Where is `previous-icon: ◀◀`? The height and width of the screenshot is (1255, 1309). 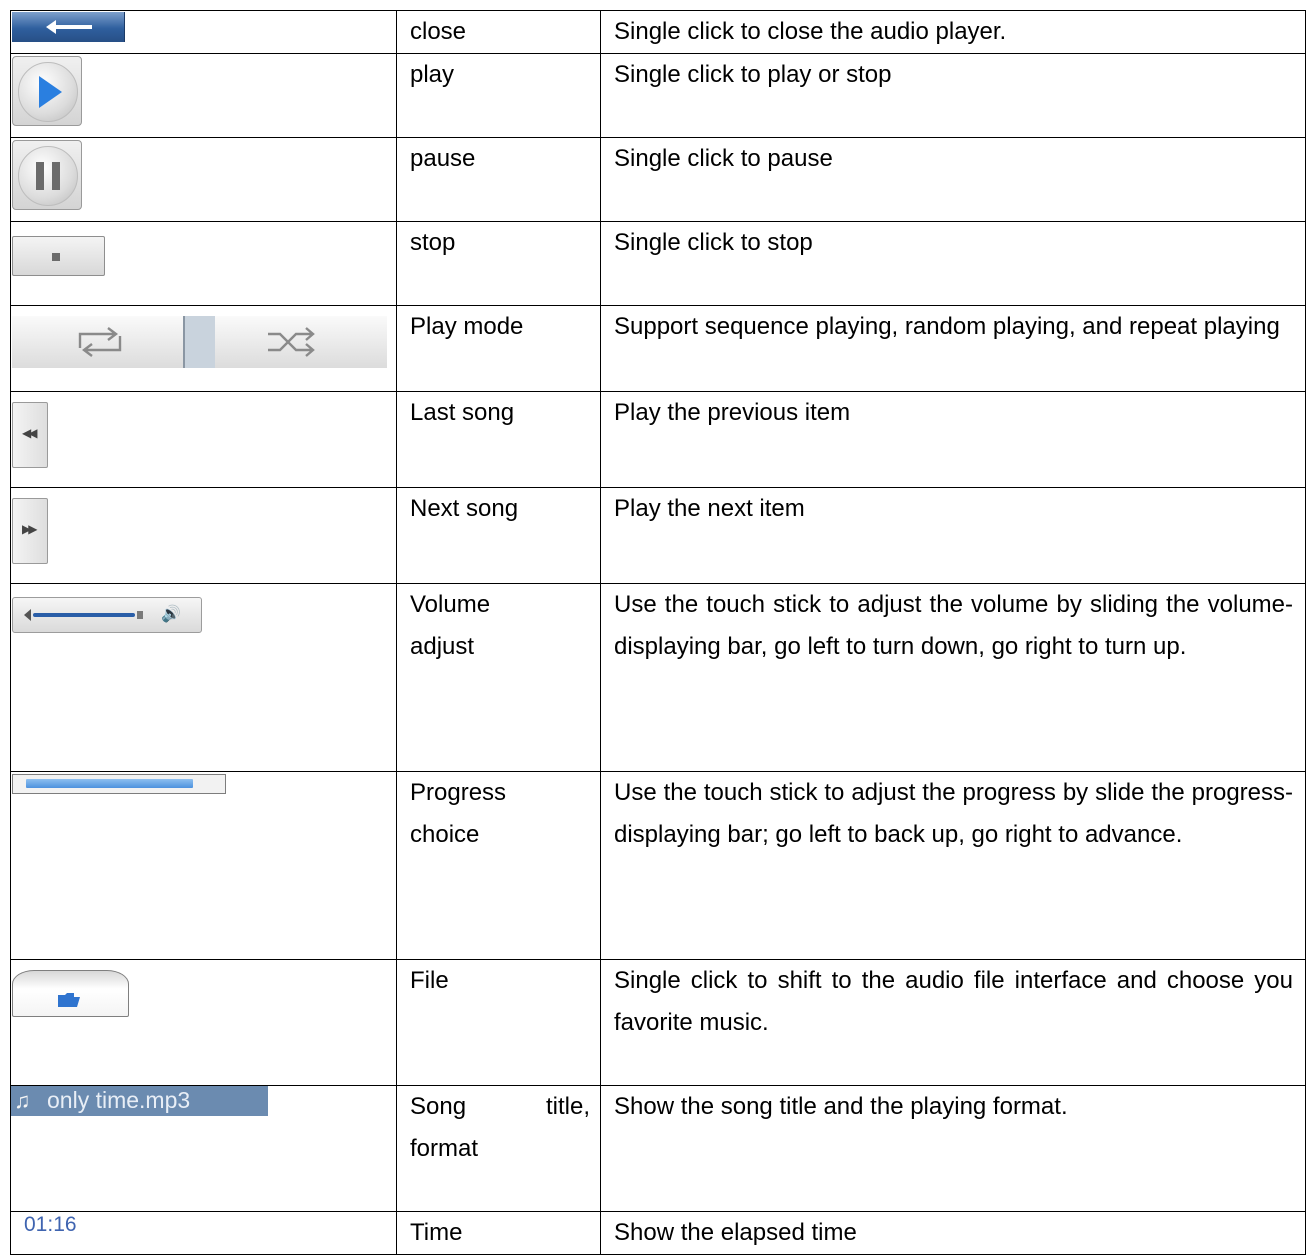 previous-icon: ◀◀ is located at coordinates (30, 435).